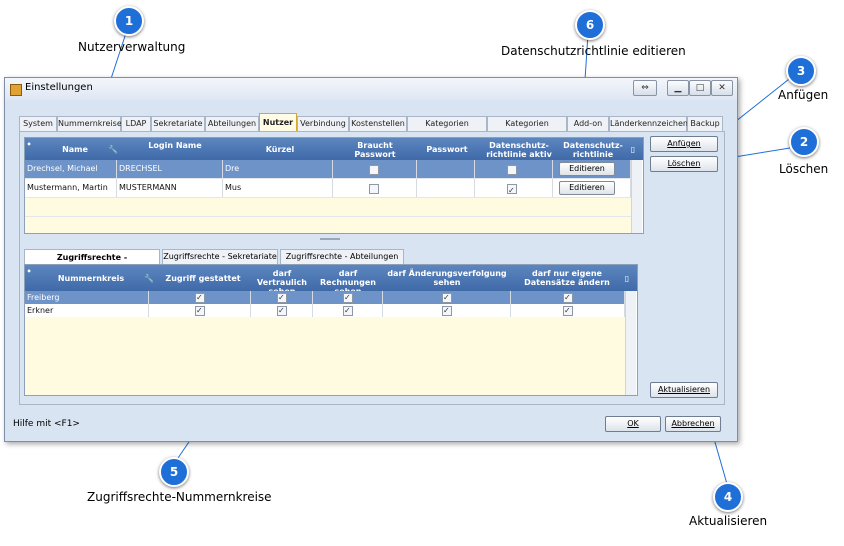 This screenshot has height=546, width=844. Describe the element at coordinates (593, 150) in the screenshot. I see `col-datenschutz: Datenschutz- richtlinie` at that location.